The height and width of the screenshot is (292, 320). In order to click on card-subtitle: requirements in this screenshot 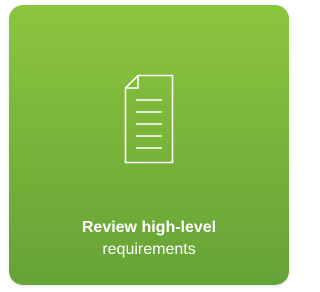, I will do `click(149, 249)`.